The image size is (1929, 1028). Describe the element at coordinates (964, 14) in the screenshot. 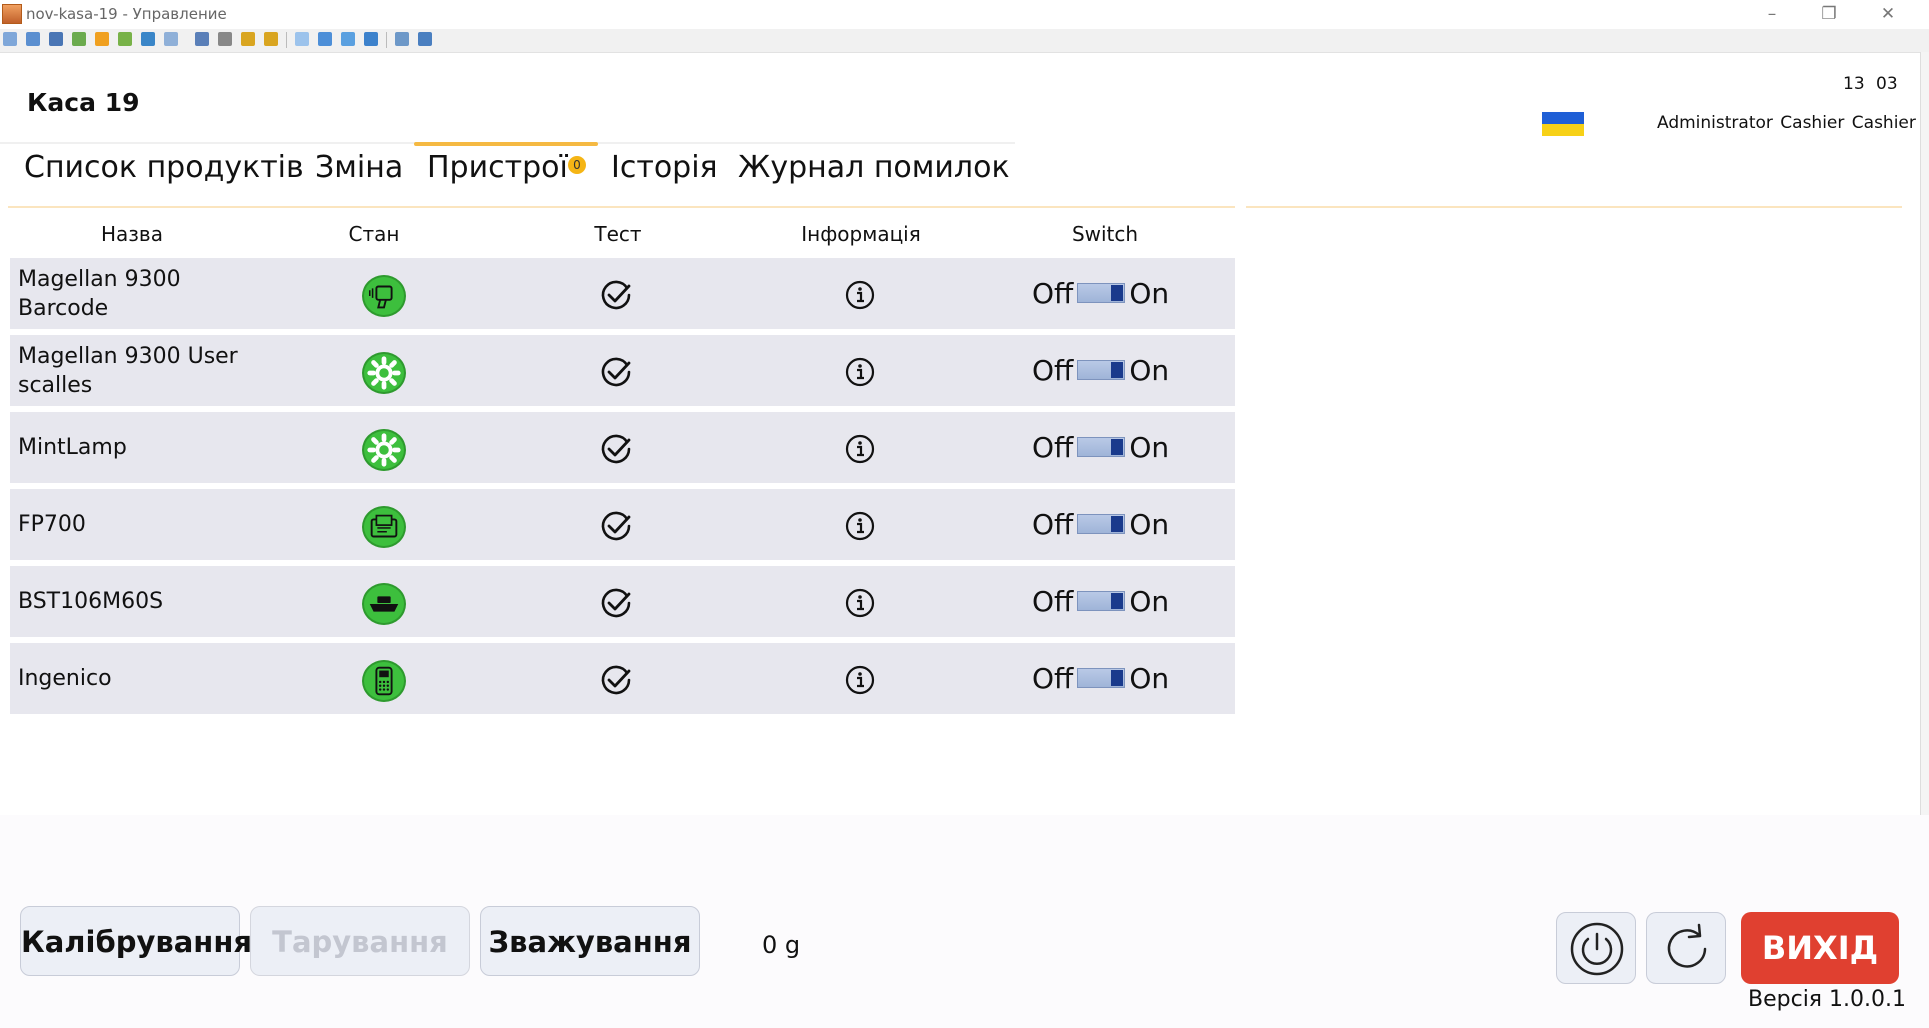

I see `window-title-bar: nov-kasa-19 - Управление – ❐ ✕` at that location.